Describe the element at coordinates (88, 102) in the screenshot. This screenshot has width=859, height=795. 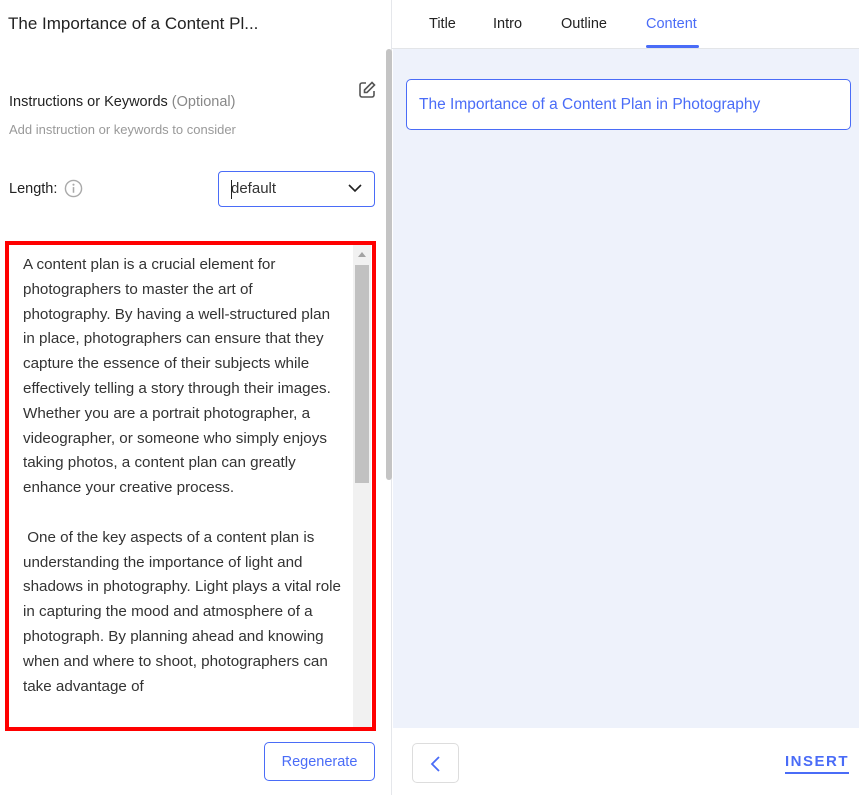
I see `instructions-label-text: Instructions or Keywords` at that location.